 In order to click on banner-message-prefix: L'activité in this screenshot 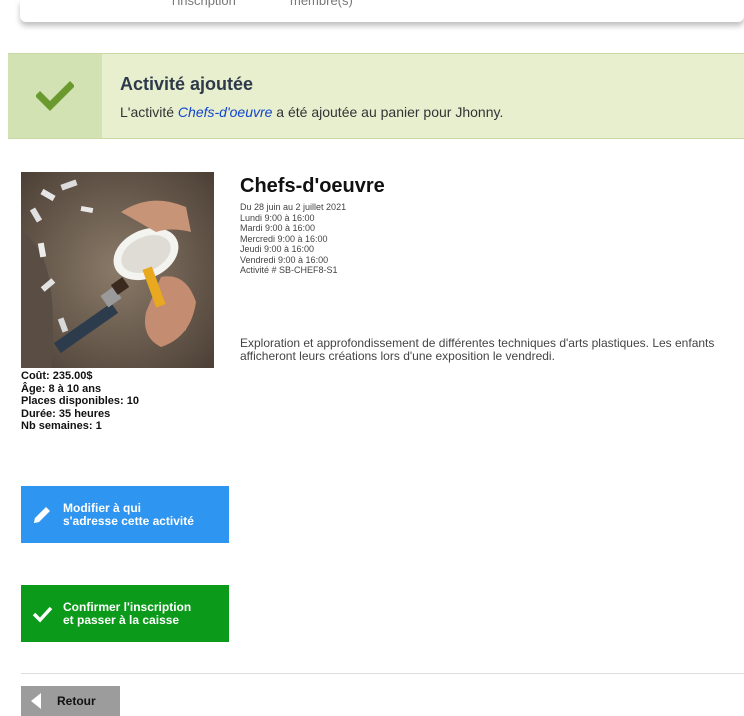, I will do `click(149, 112)`.